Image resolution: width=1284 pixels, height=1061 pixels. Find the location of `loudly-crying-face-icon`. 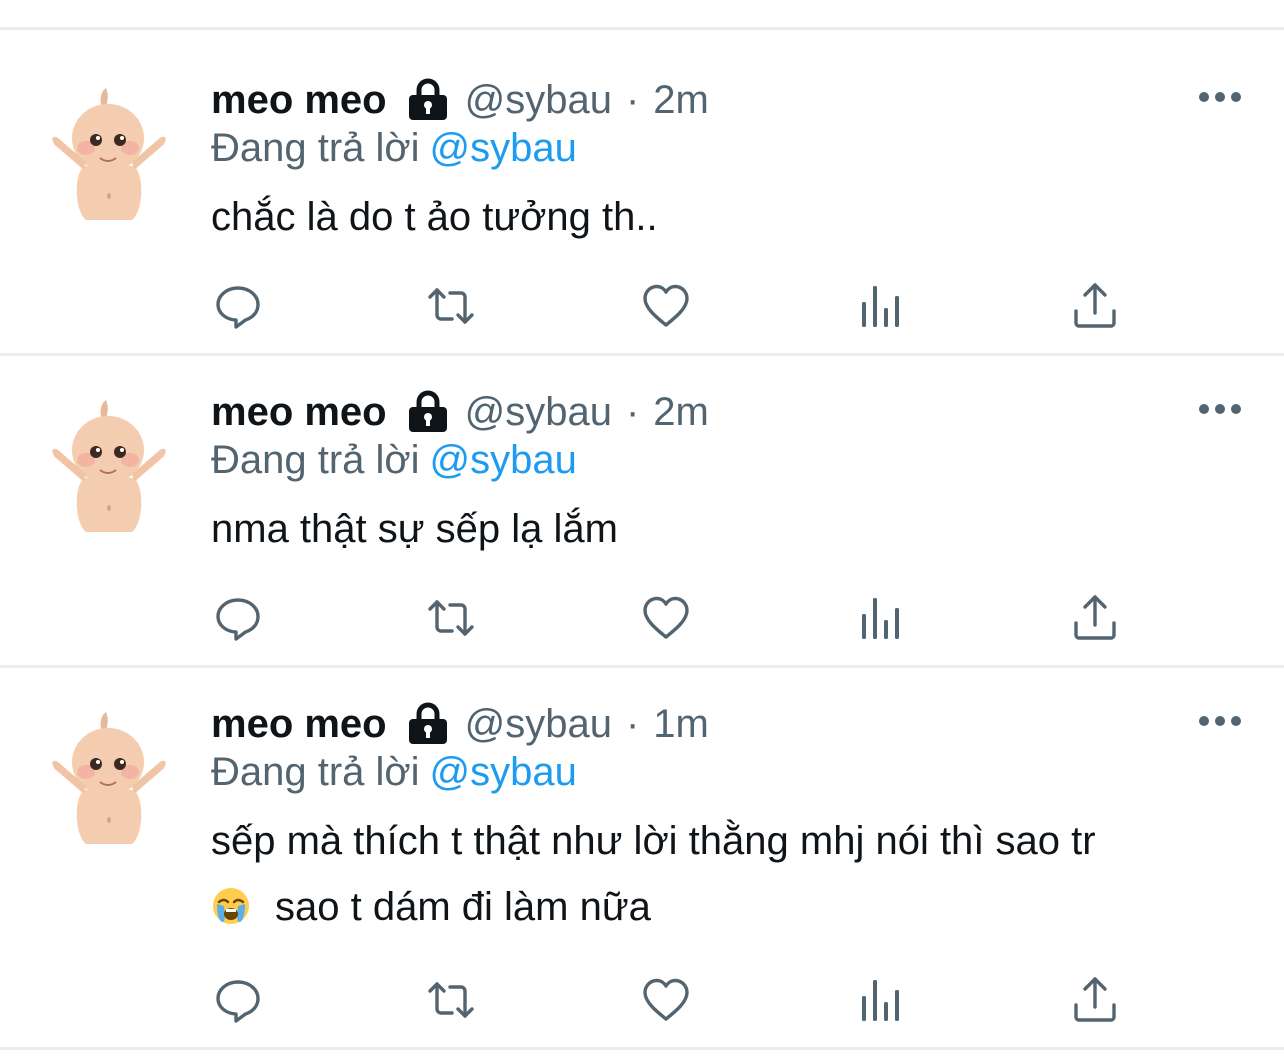

loudly-crying-face-icon is located at coordinates (231, 906).